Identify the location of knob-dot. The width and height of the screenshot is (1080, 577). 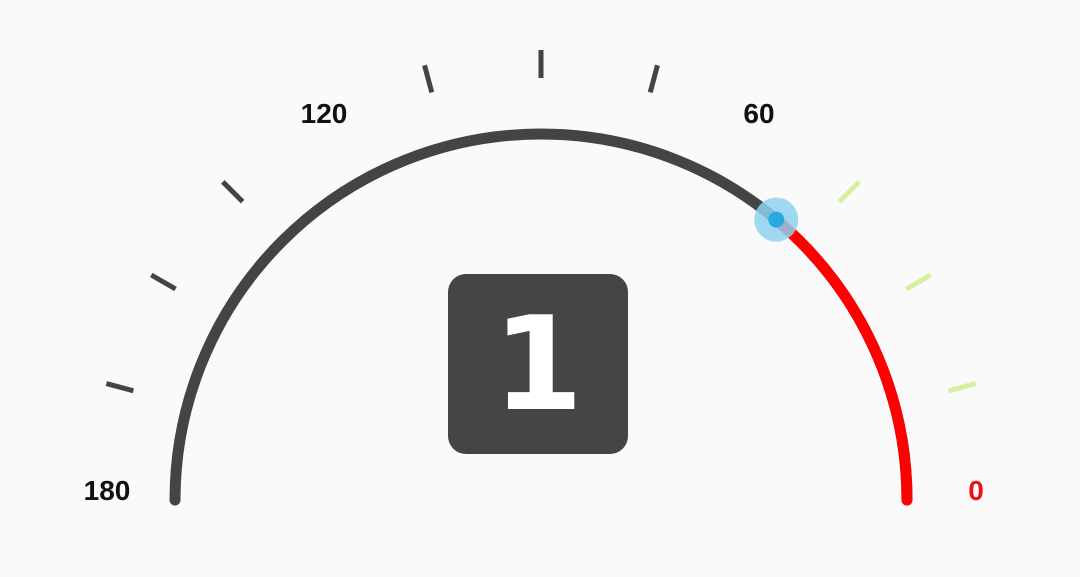
(776, 219).